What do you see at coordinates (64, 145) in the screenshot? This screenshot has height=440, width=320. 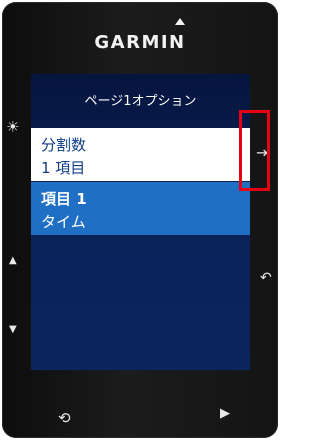 I see `menu-item-label: 分割数` at bounding box center [64, 145].